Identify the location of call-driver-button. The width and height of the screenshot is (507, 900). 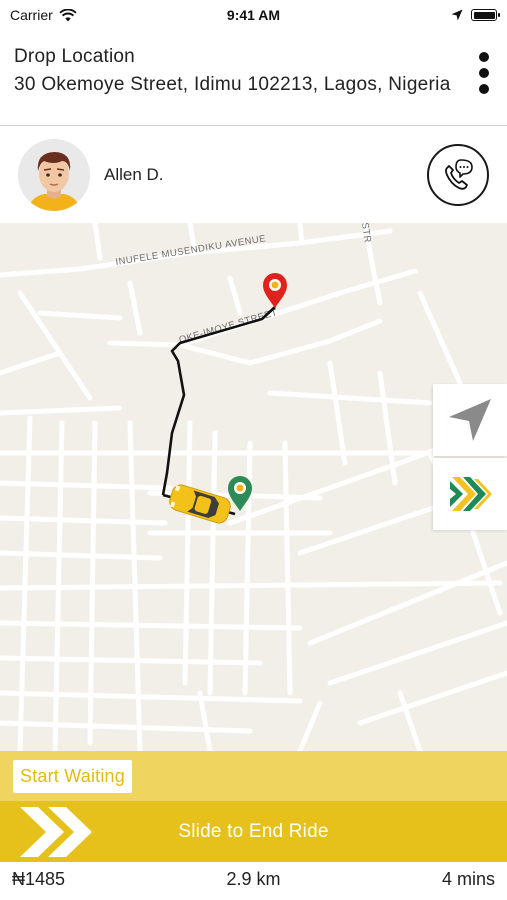
(458, 175).